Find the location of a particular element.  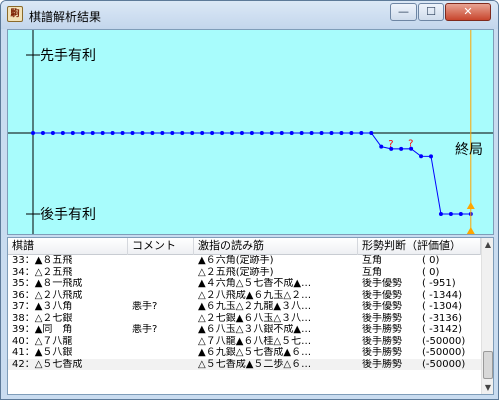

score-cell: ( -3136) is located at coordinates (442, 318).